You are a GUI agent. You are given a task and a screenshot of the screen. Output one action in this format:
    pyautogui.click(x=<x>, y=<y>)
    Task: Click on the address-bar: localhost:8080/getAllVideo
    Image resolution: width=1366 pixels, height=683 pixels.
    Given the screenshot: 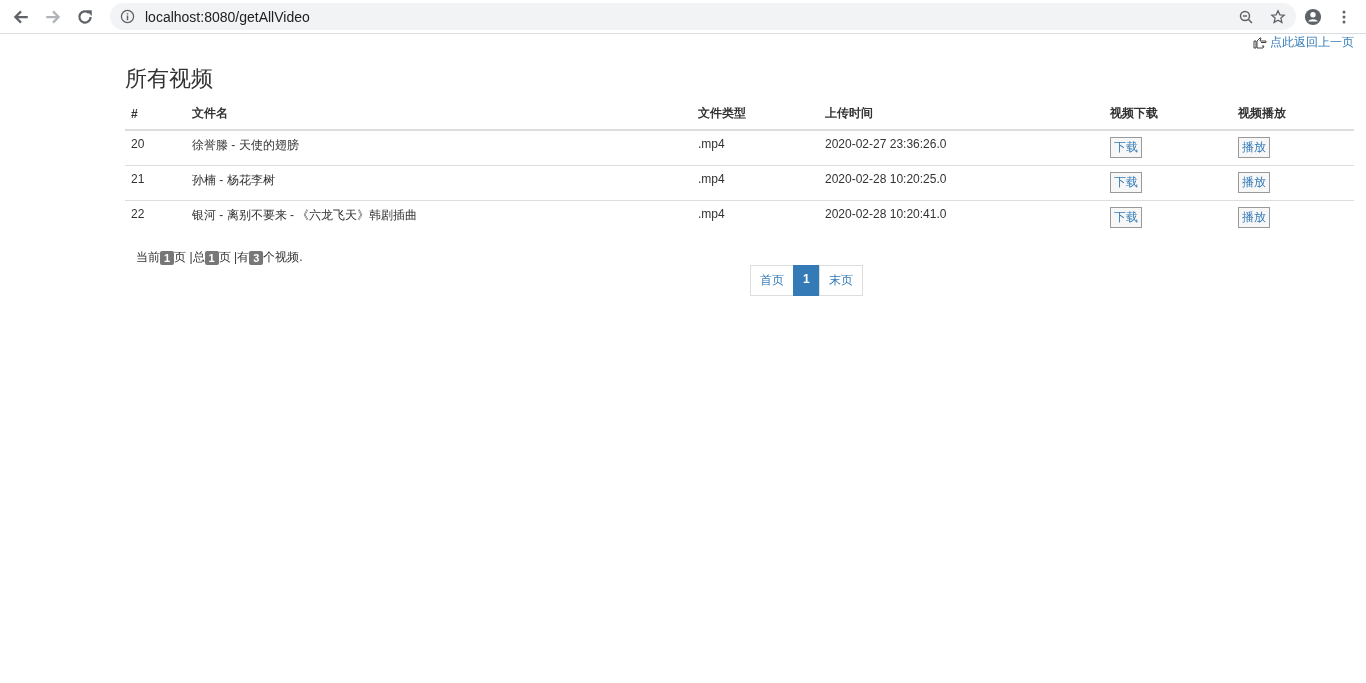 What is the action you would take?
    pyautogui.click(x=703, y=16)
    